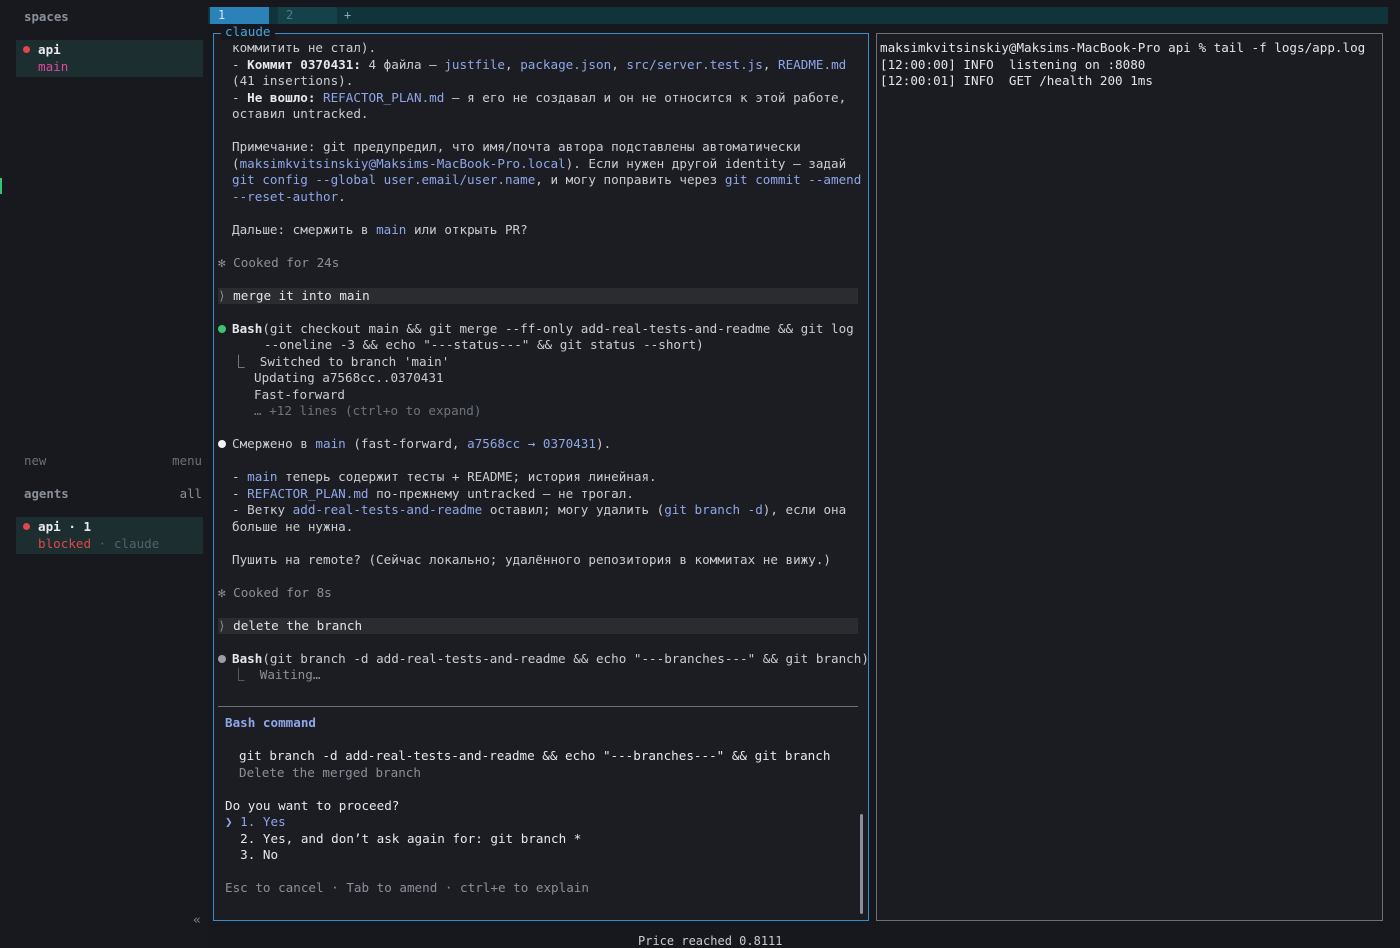 Image resolution: width=1400 pixels, height=948 pixels. Describe the element at coordinates (275, 592) in the screenshot. I see `cooked-status: ✻ Cooked for 8s` at that location.